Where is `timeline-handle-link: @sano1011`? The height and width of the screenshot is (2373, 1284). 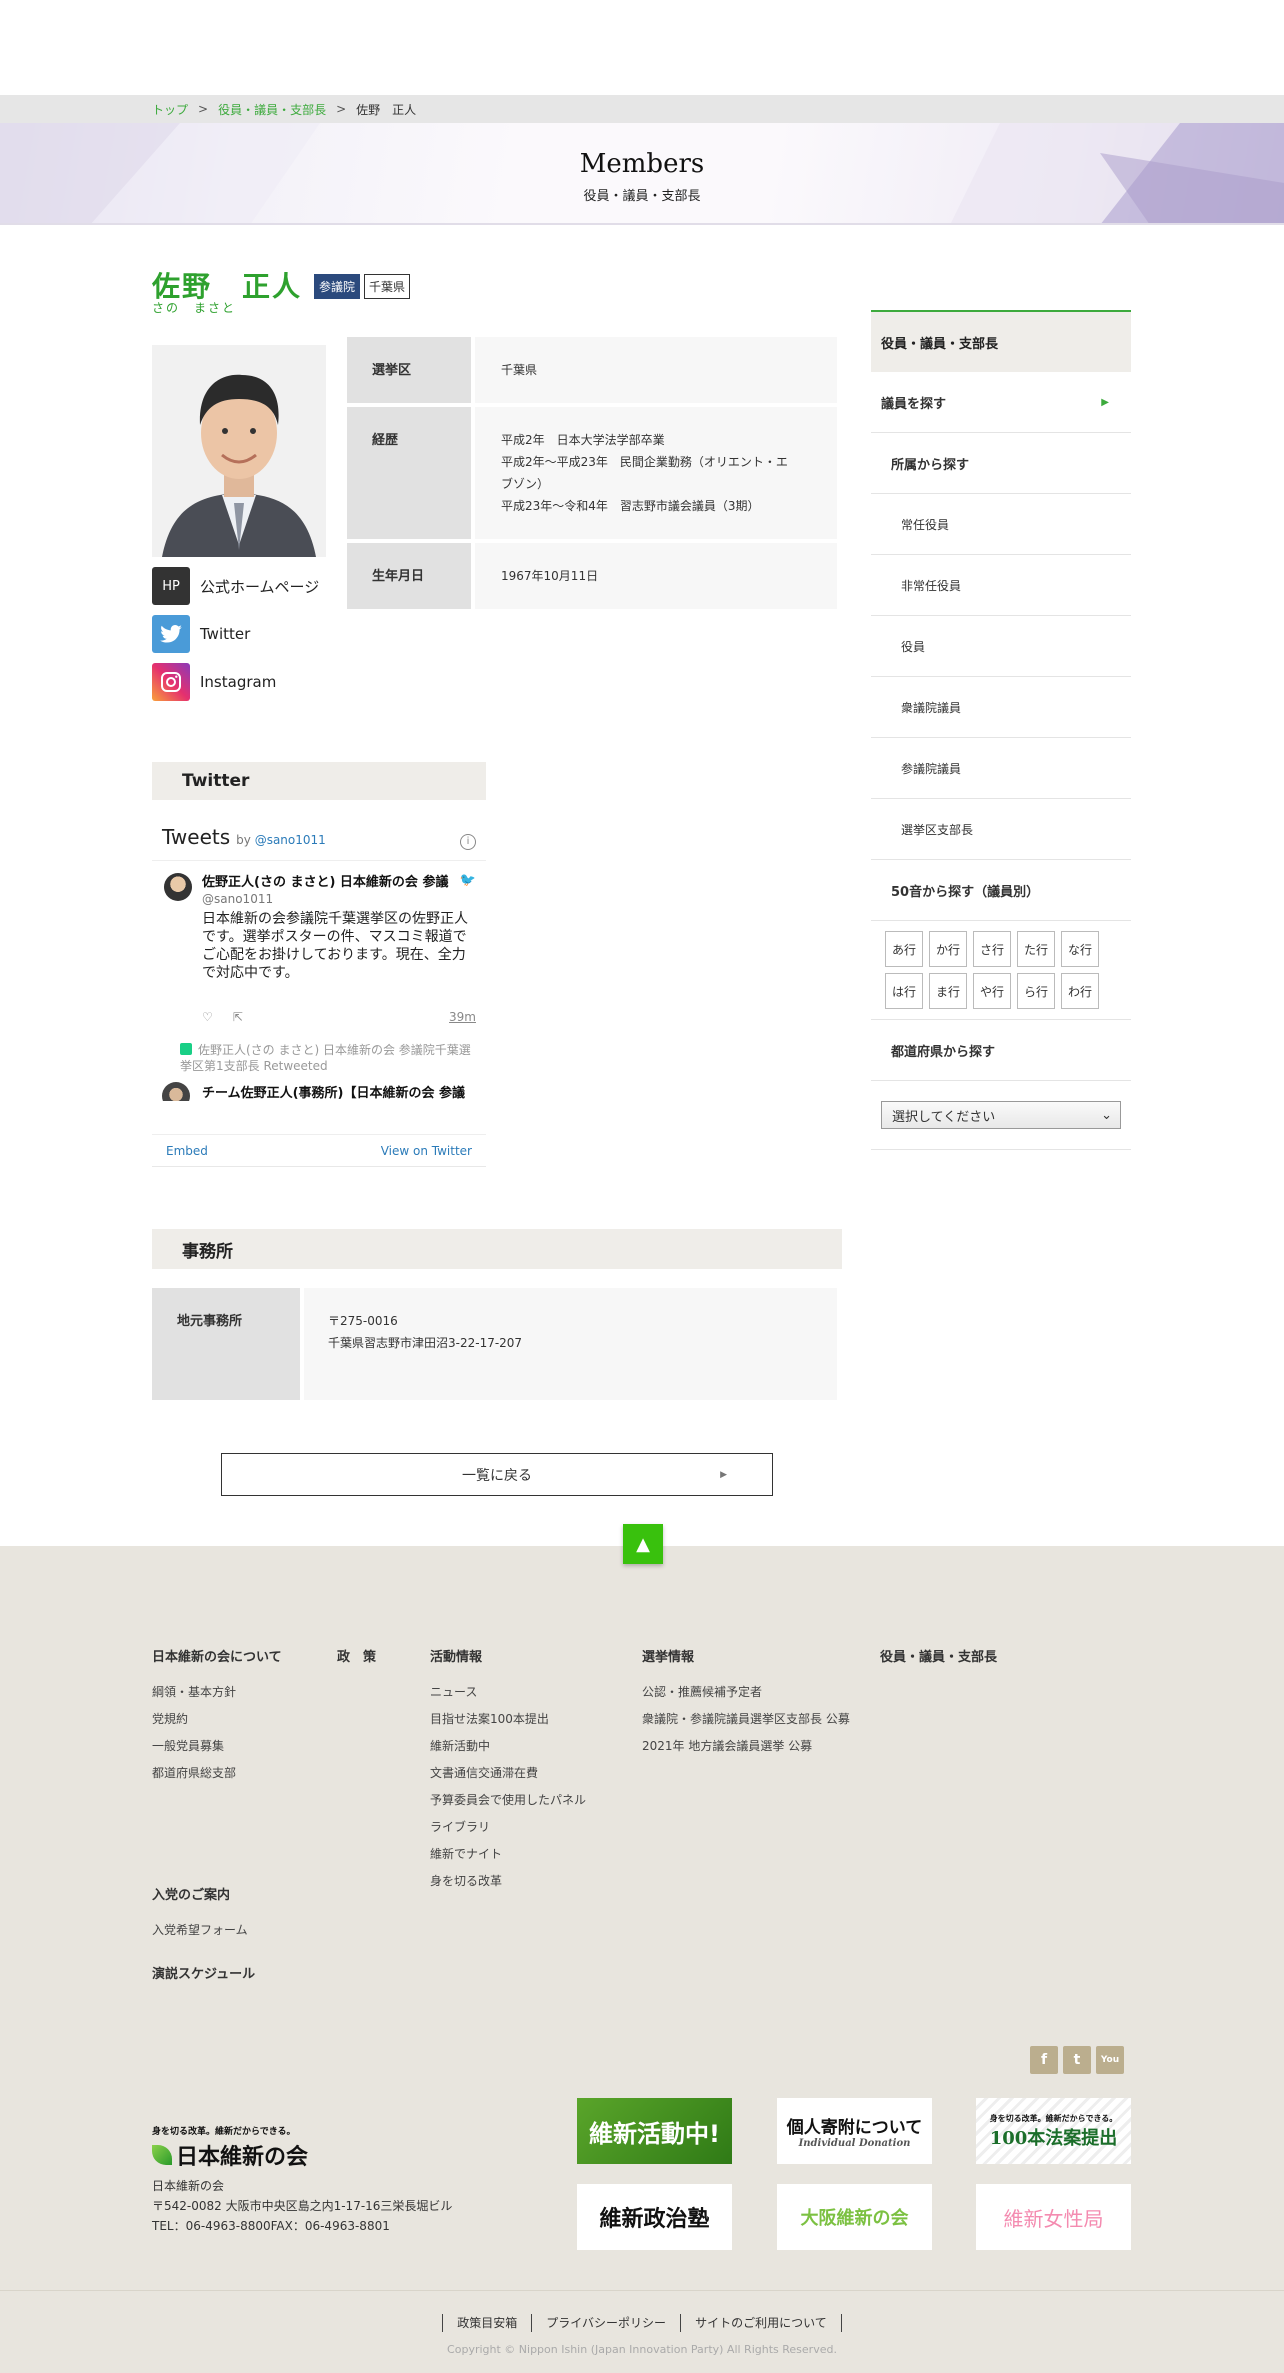
timeline-handle-link: @sano1011 is located at coordinates (290, 840).